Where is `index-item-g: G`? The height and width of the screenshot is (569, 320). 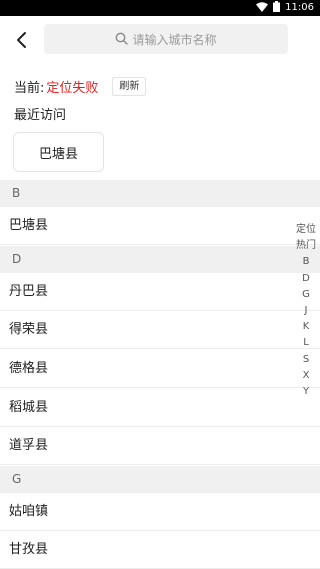 index-item-g: G is located at coordinates (306, 295).